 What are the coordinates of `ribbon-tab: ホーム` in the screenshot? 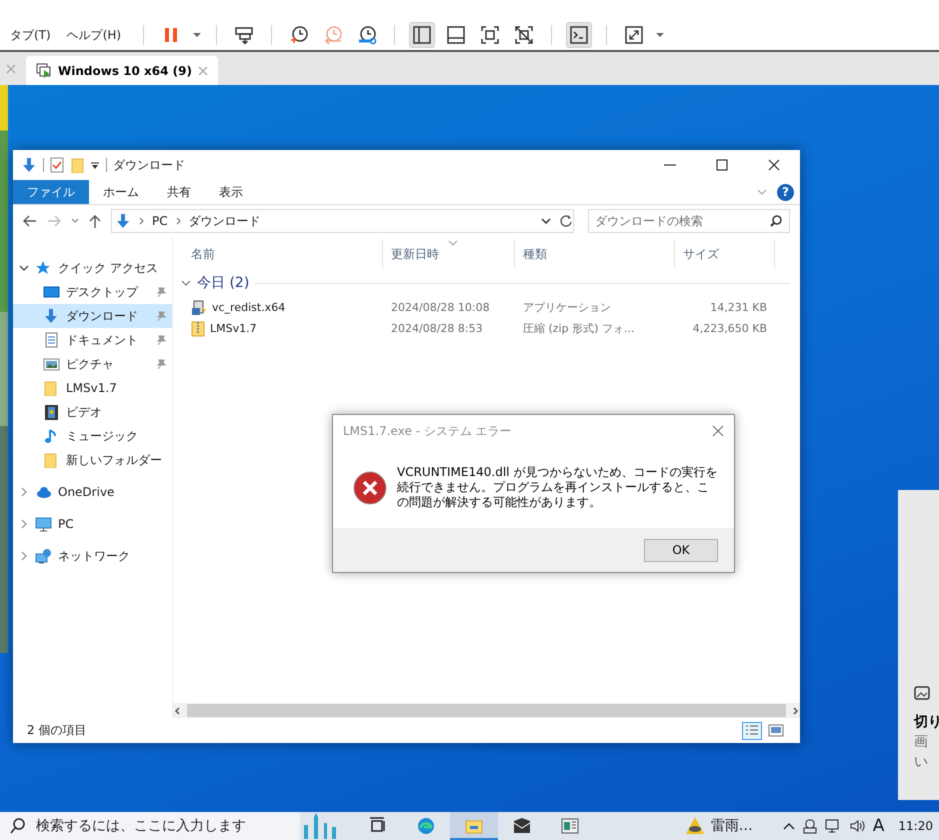 It's located at (121, 192).